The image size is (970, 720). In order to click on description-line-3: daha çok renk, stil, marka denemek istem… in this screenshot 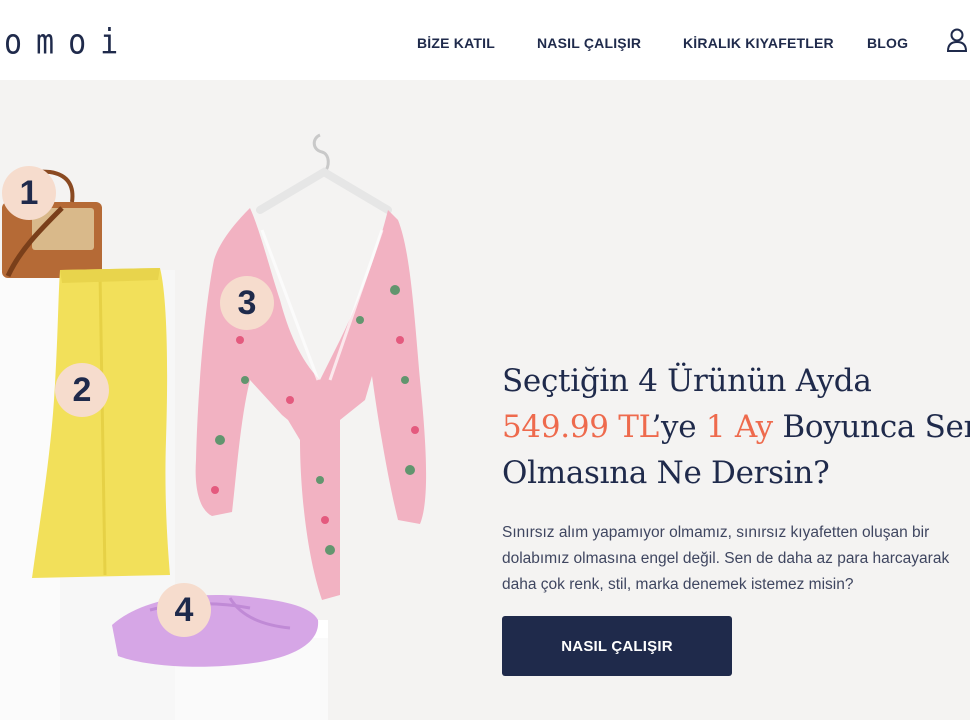, I will do `click(678, 584)`.